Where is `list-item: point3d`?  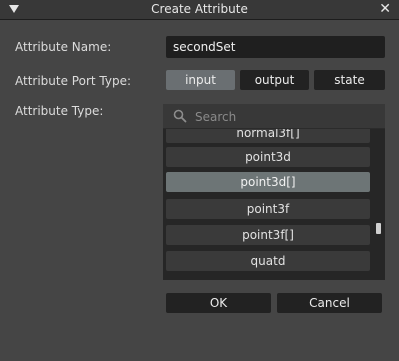 list-item: point3d is located at coordinates (268, 157).